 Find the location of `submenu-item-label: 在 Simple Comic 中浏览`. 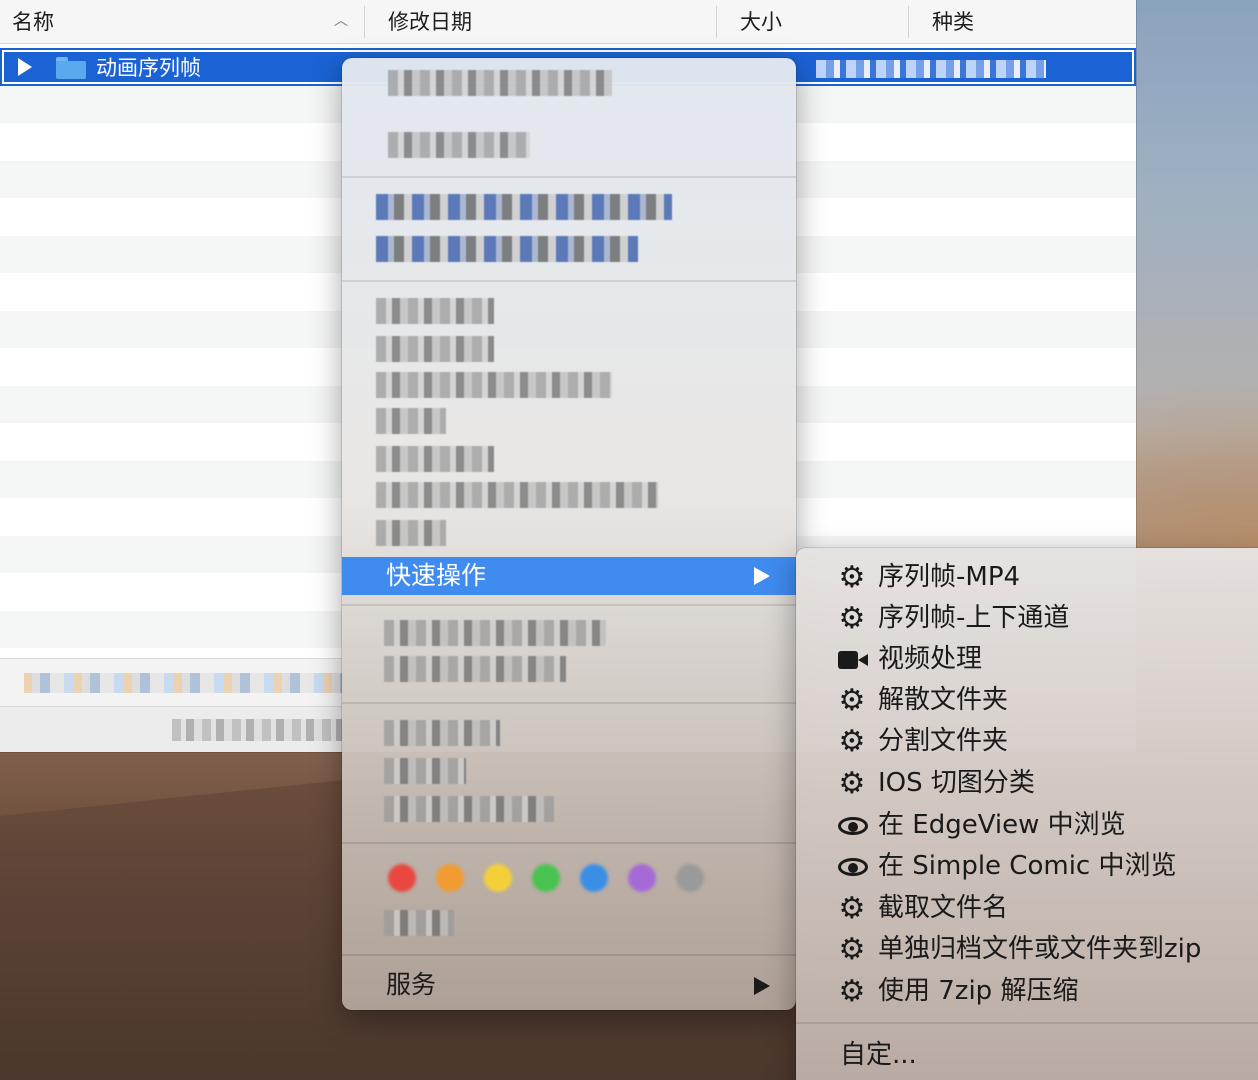

submenu-item-label: 在 Simple Comic 中浏览 is located at coordinates (1027, 866).